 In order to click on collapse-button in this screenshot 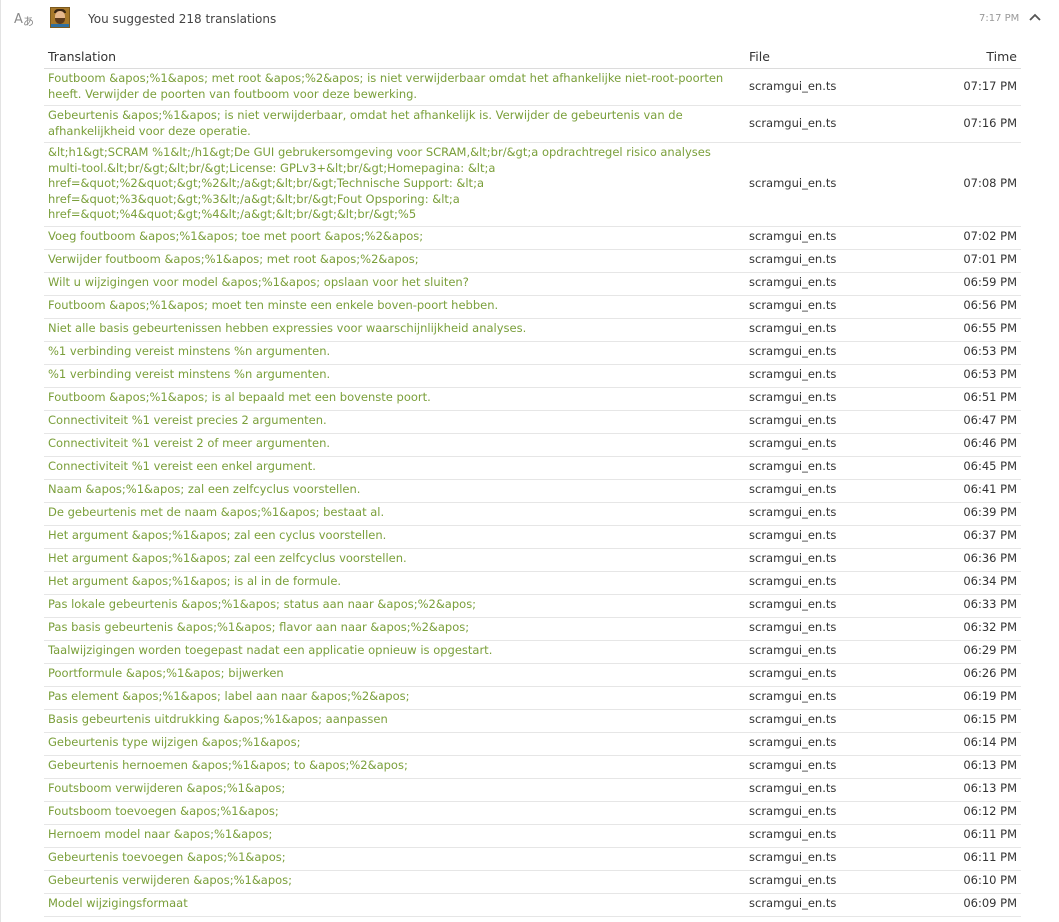, I will do `click(1035, 17)`.